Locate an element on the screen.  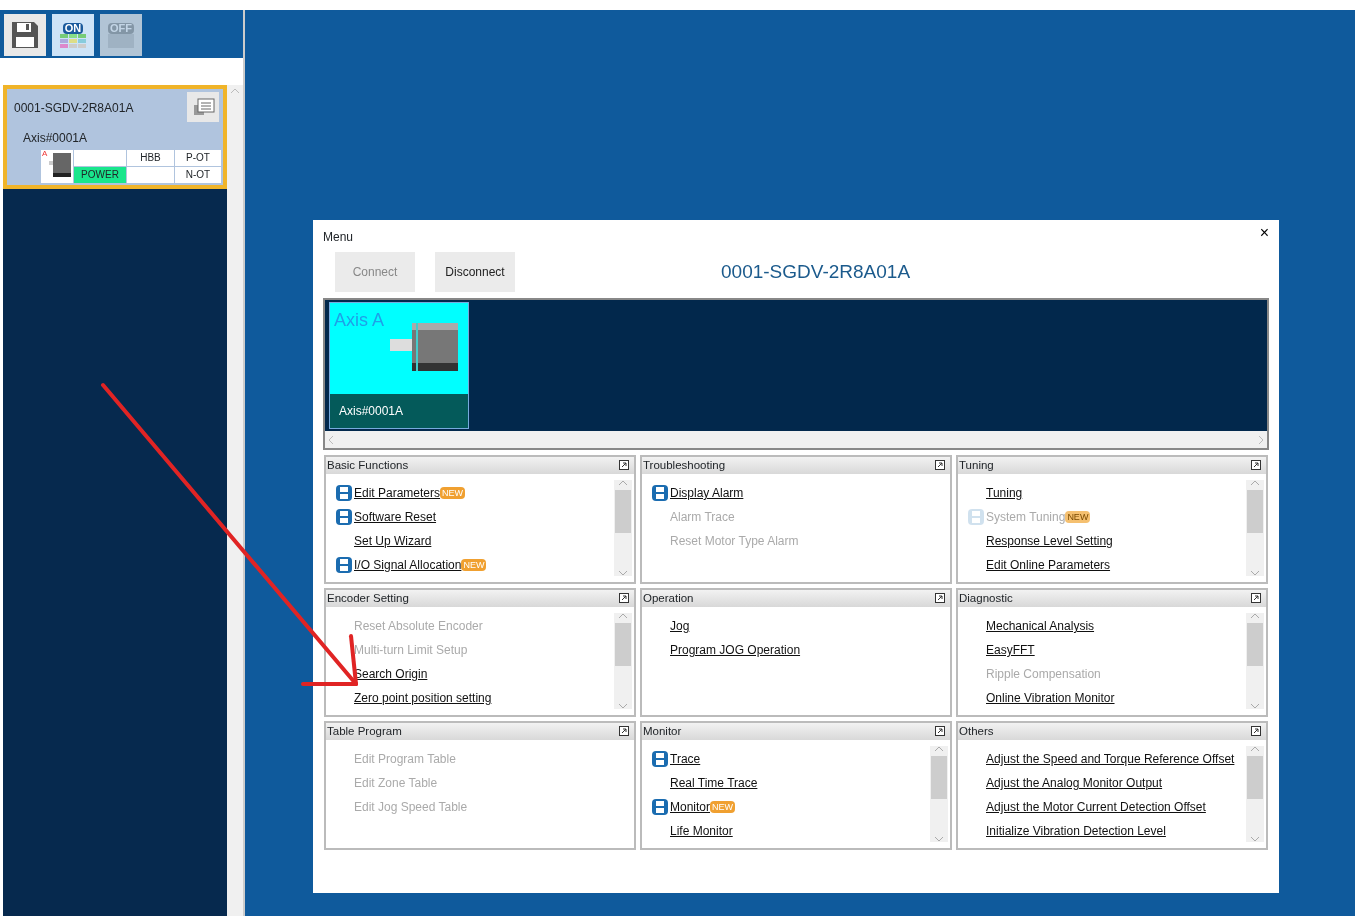
menu-link: Adjust the Analog Monitor Output is located at coordinates (1074, 783).